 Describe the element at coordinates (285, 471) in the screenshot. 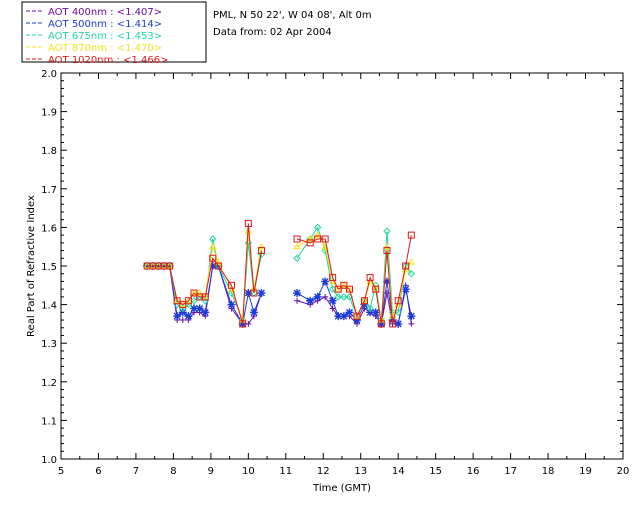

I see `x-tick-label: 11` at that location.